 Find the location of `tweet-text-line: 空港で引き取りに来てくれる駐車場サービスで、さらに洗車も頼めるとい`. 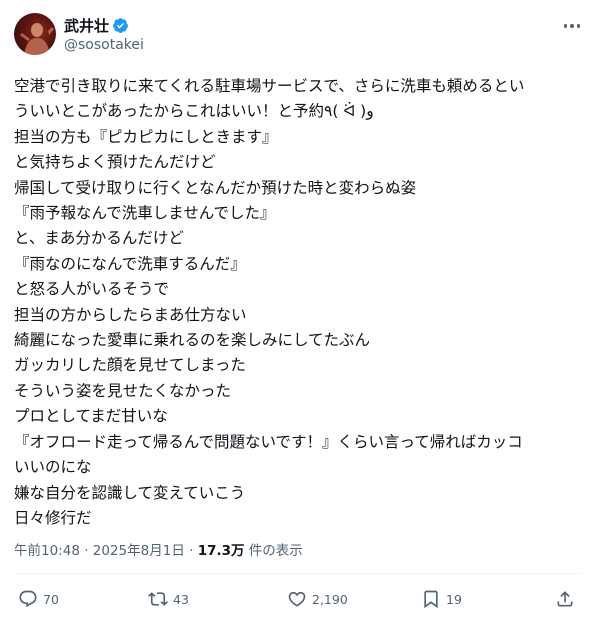

tweet-text-line: 空港で引き取りに来てくれる駐車場サービスで、さらに洗車も頼めるとい is located at coordinates (269, 86).